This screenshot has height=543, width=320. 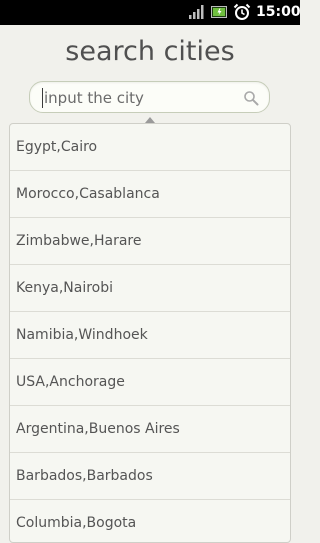 I want to click on status-bar: 15:00, so click(x=150, y=12).